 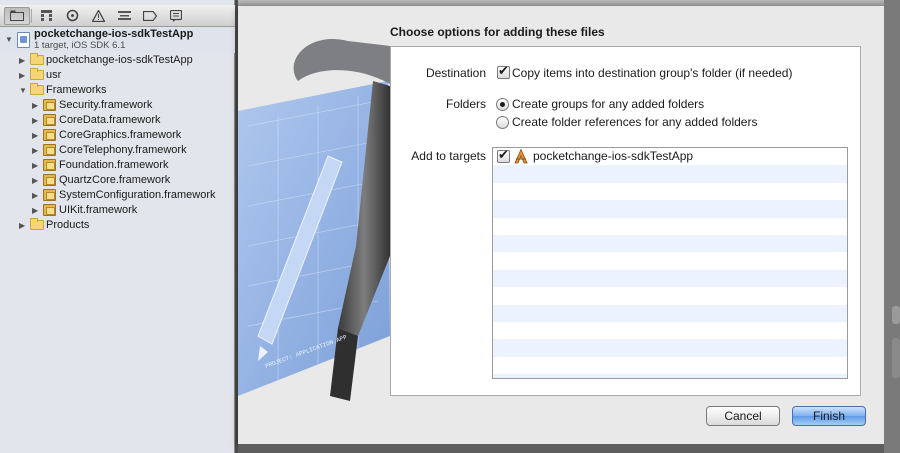 I want to click on tab-divider, so click(x=31, y=15).